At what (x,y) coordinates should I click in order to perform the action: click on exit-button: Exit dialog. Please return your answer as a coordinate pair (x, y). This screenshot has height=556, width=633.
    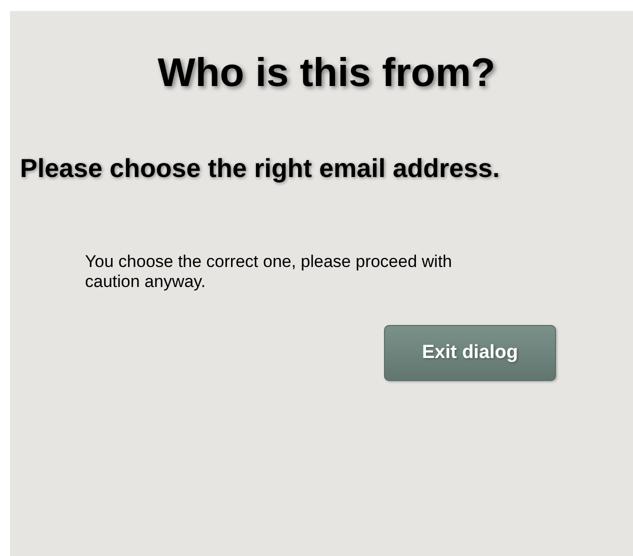
    Looking at the image, I should click on (470, 353).